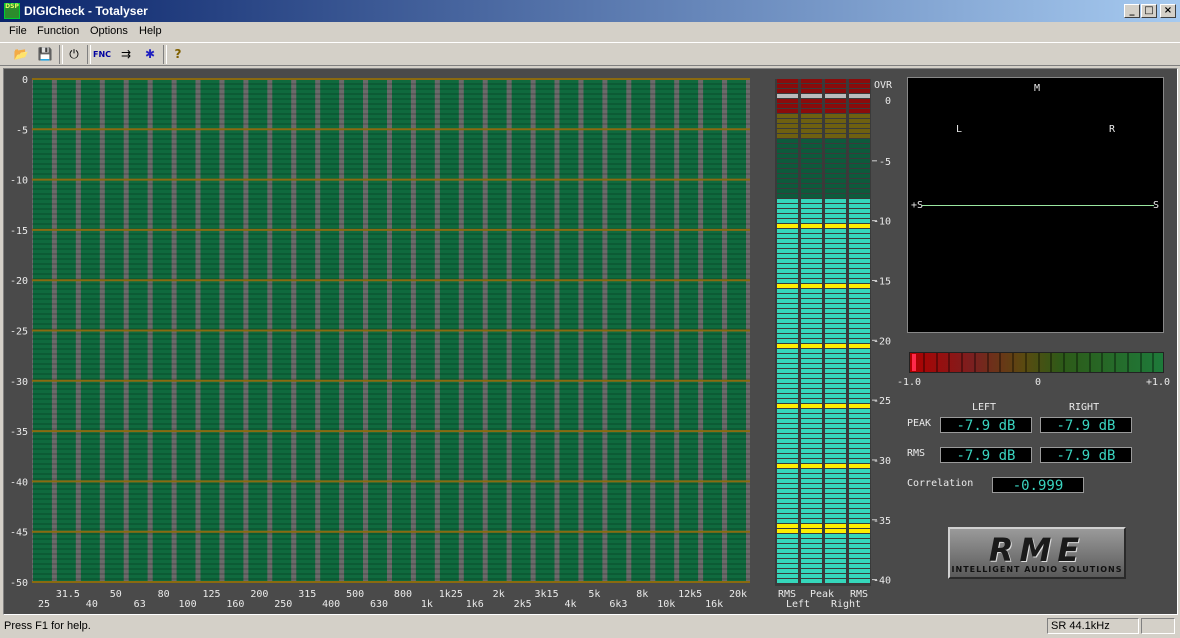  What do you see at coordinates (959, 129) in the screenshot?
I see `gonio-label-l: L` at bounding box center [959, 129].